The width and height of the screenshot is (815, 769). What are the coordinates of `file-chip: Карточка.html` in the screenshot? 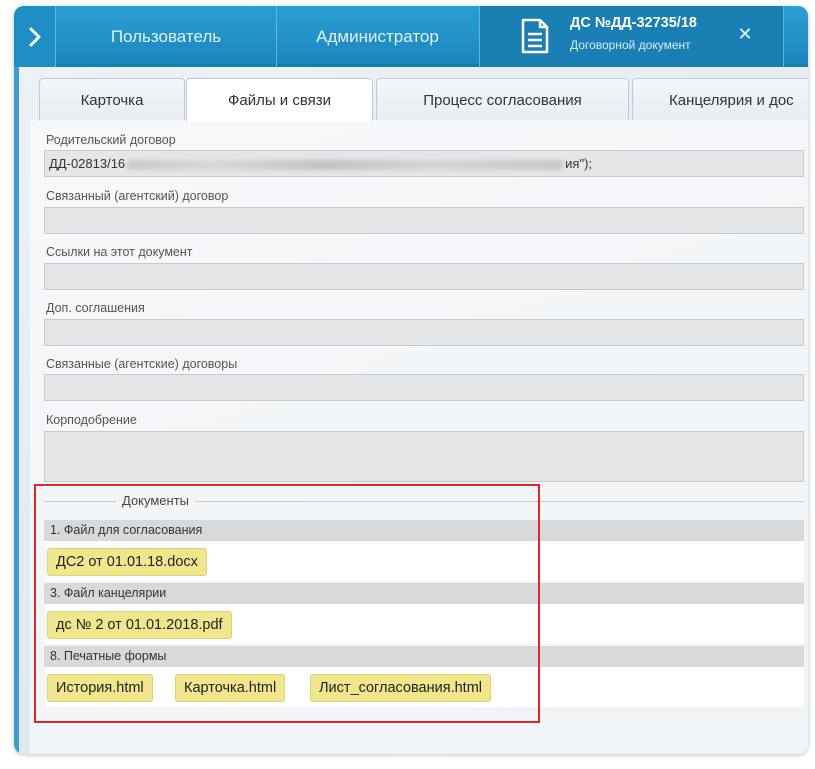 It's located at (230, 688).